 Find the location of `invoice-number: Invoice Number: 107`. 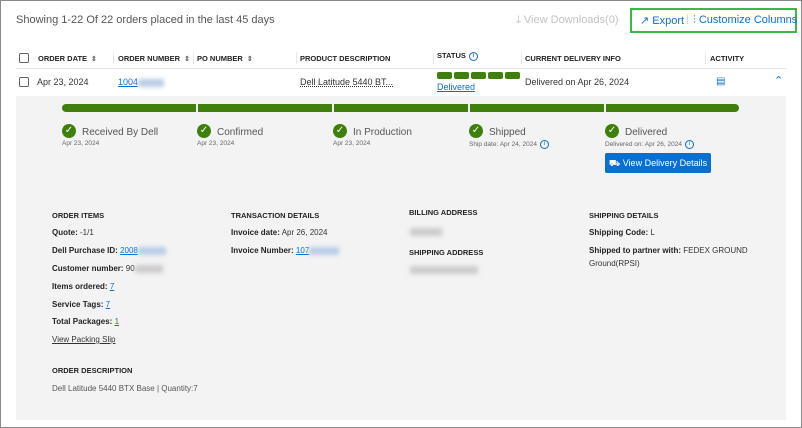

invoice-number: Invoice Number: 107 is located at coordinates (285, 250).